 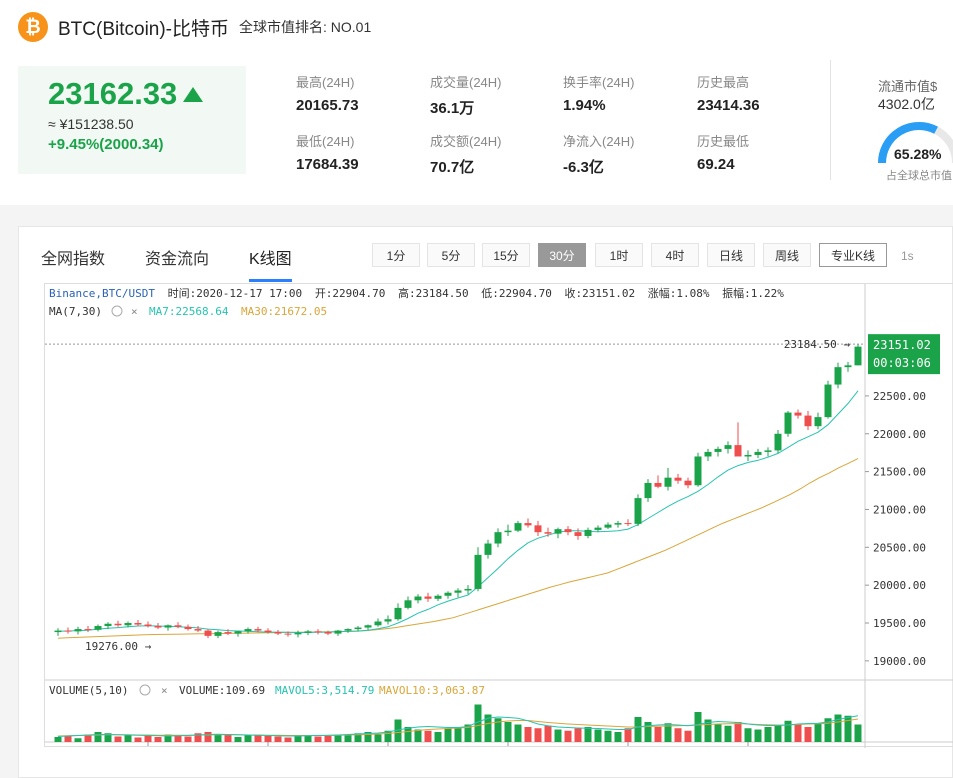 What do you see at coordinates (919, 176) in the screenshot?
I see `market-share-label: 占全球总市值` at bounding box center [919, 176].